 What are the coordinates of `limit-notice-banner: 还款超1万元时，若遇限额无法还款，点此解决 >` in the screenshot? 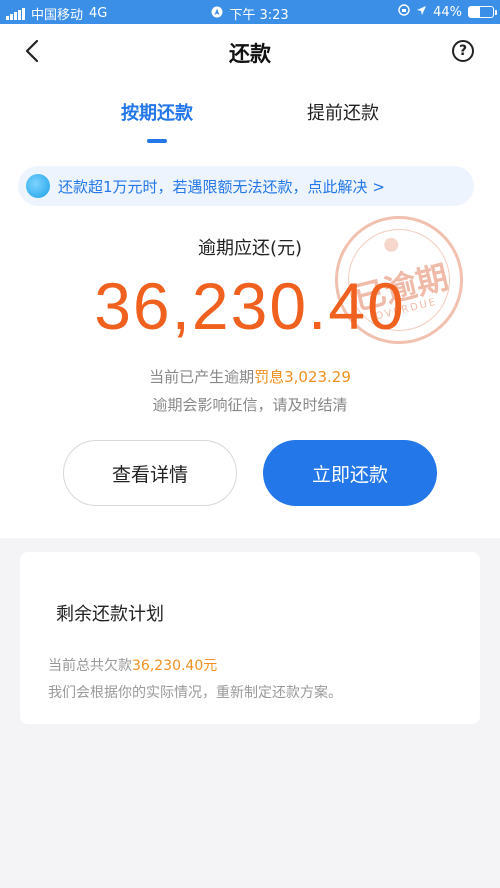 It's located at (246, 186).